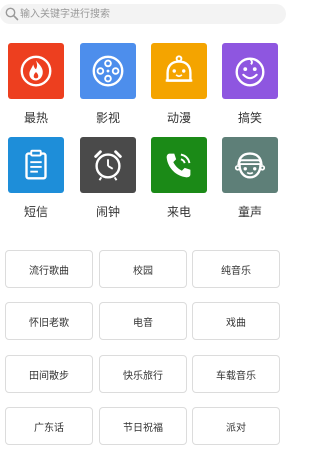 This screenshot has width=320, height=460. I want to click on tag-button: 怀旧老歌, so click(49, 321).